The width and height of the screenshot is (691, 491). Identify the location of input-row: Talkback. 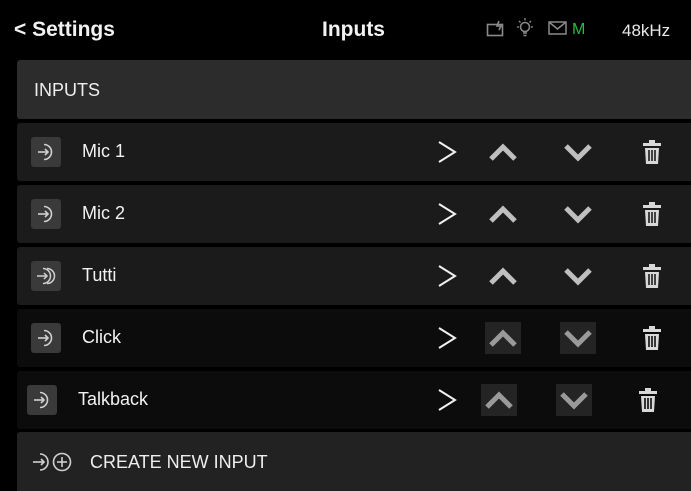
(354, 400).